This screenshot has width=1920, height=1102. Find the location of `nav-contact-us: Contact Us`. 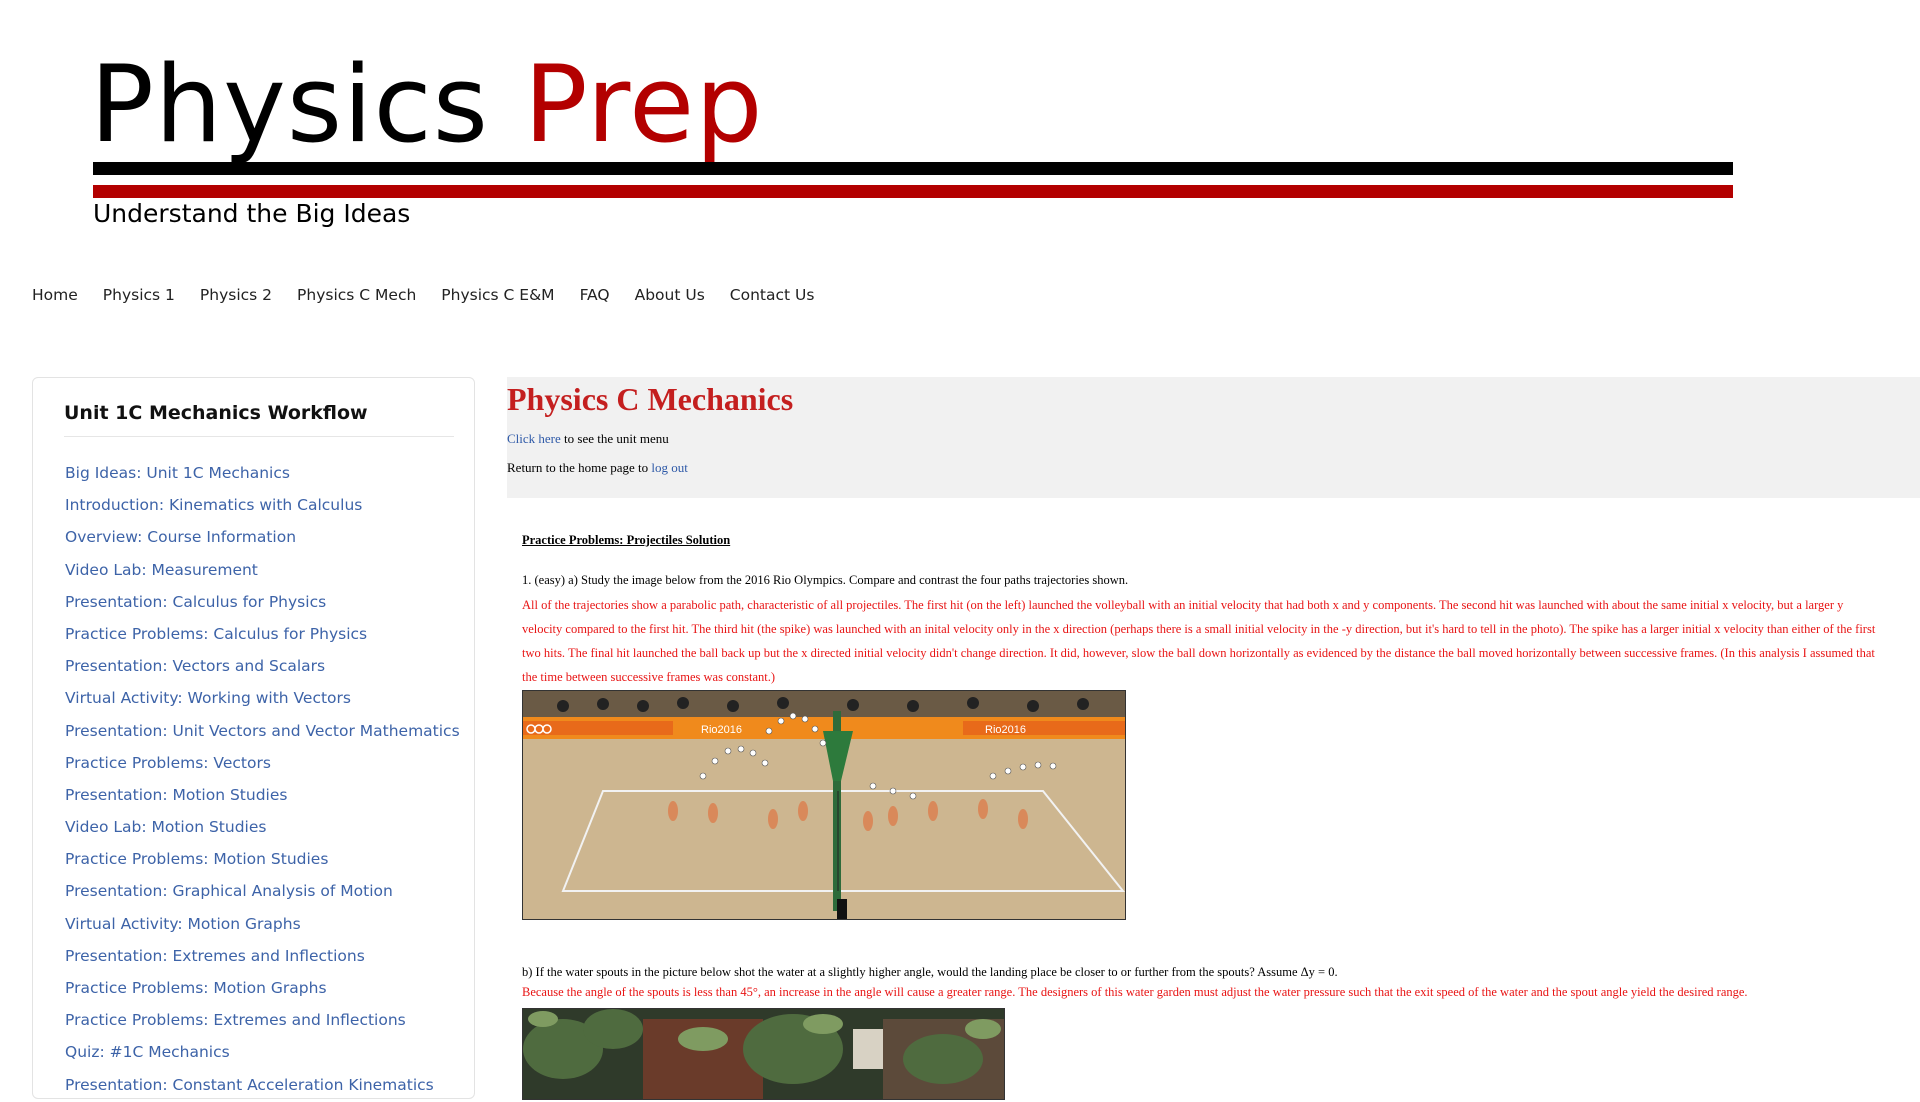

nav-contact-us: Contact Us is located at coordinates (772, 295).